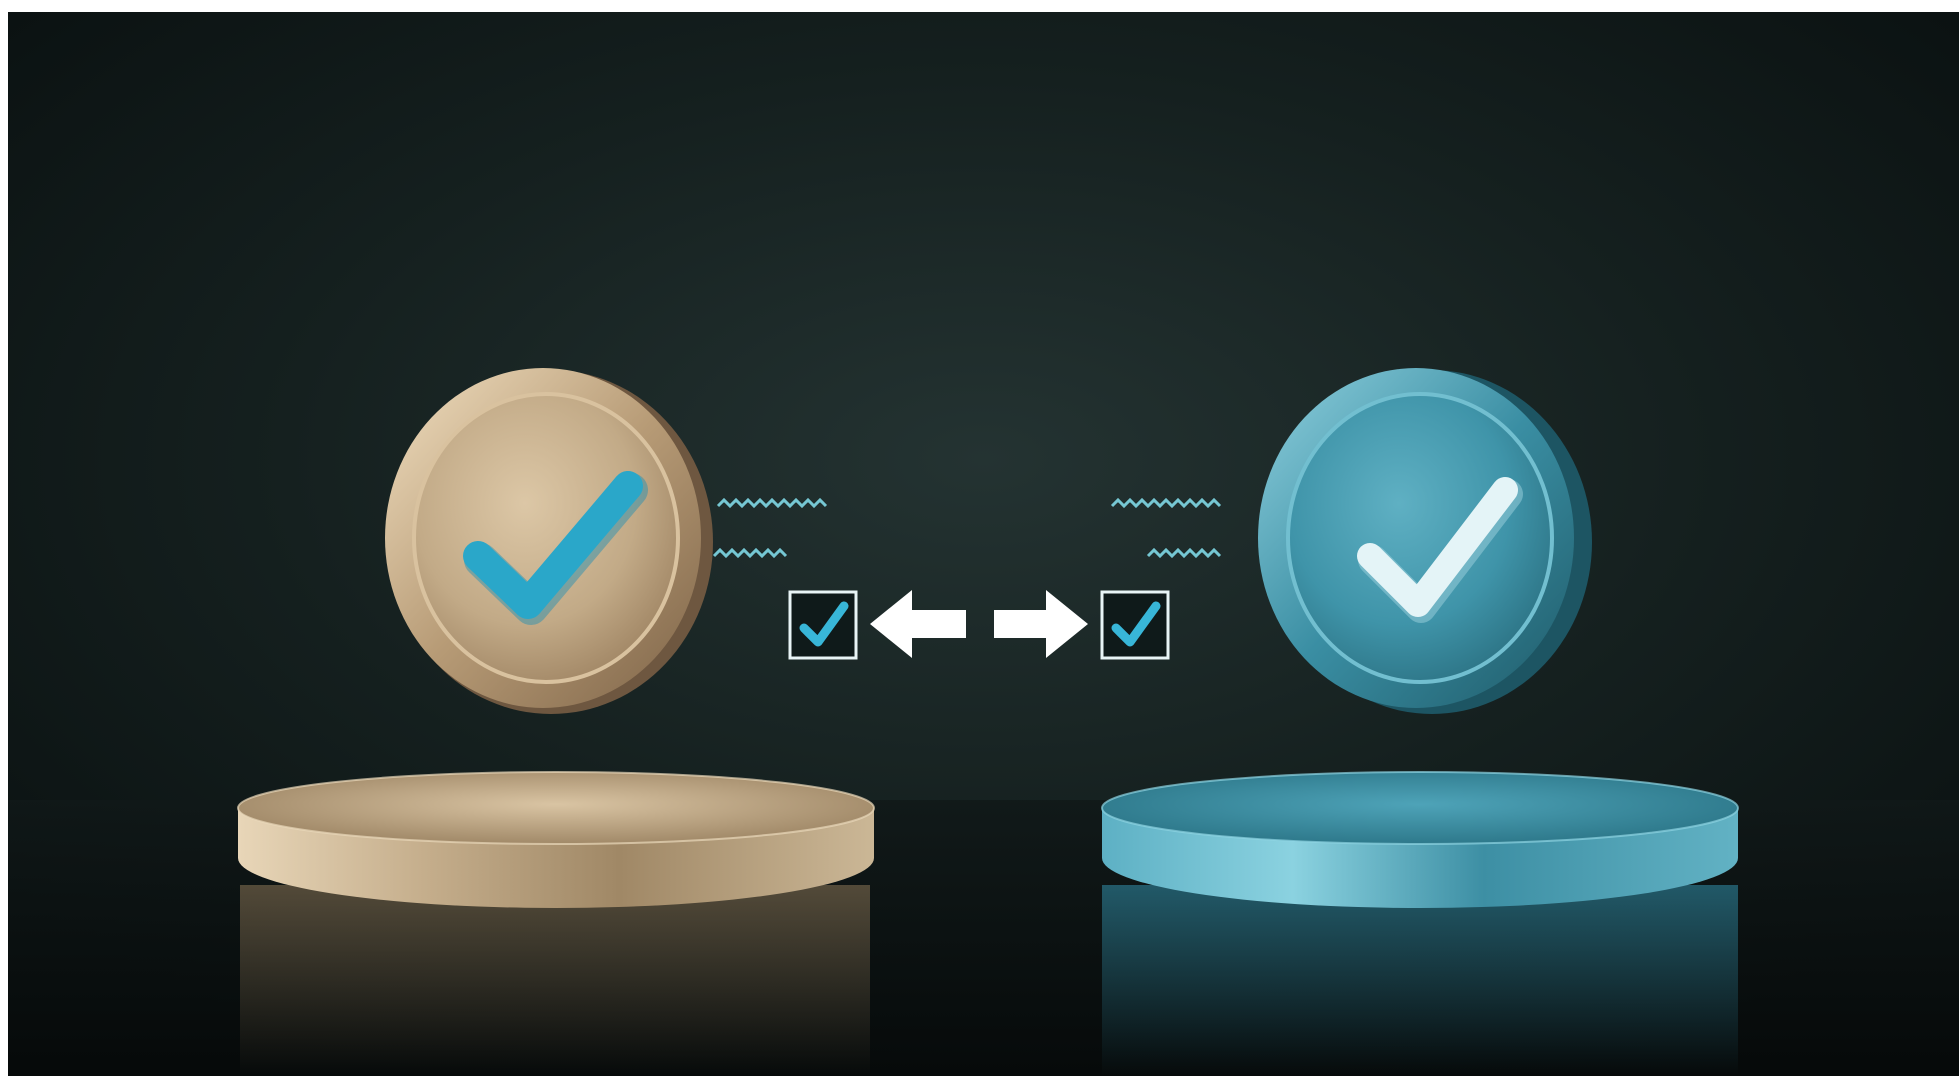  Describe the element at coordinates (1420, 839) in the screenshot. I see `teal-pedestal` at that location.